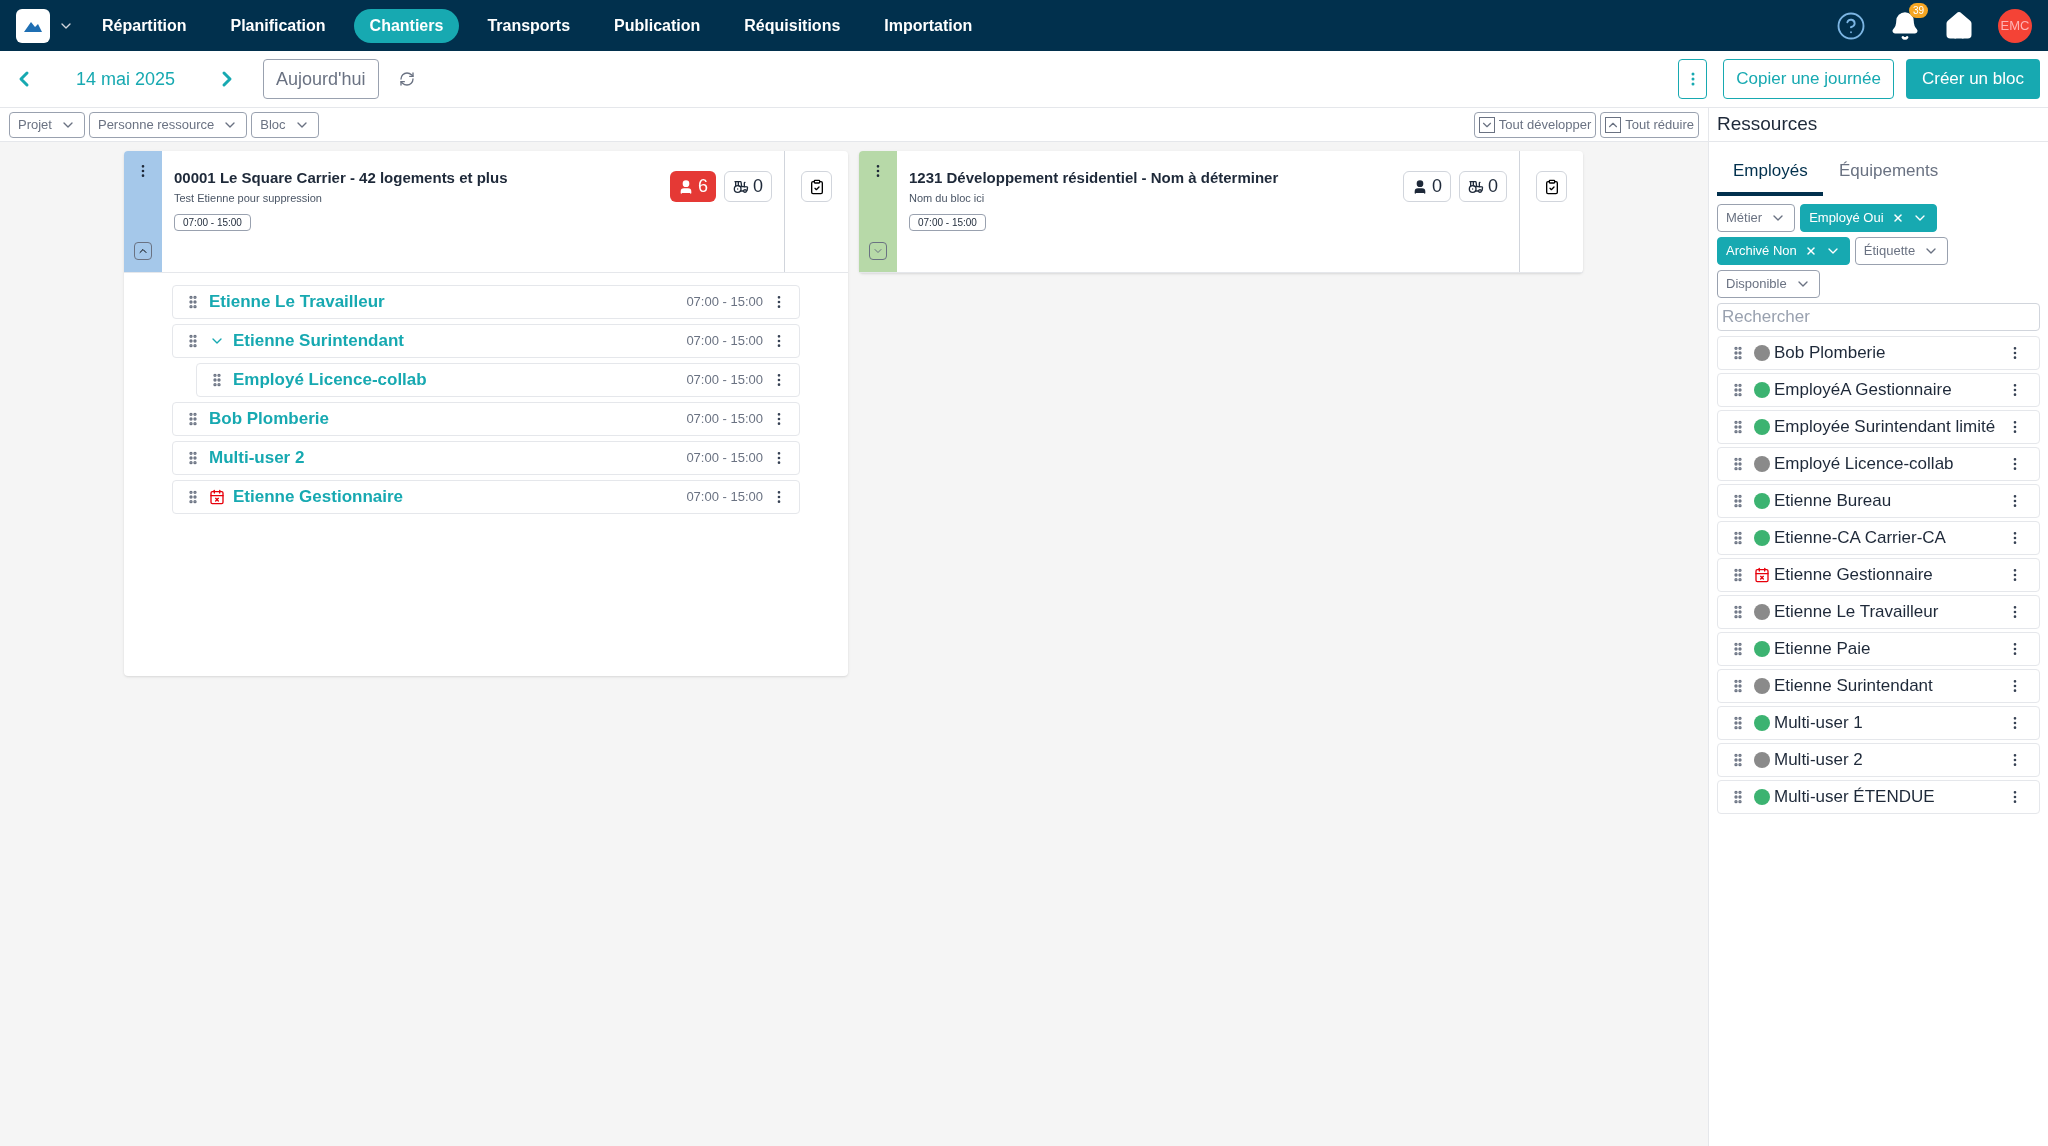 The width and height of the screenshot is (2048, 1146). I want to click on resource-row: Employé Licence-collab, so click(1878, 464).